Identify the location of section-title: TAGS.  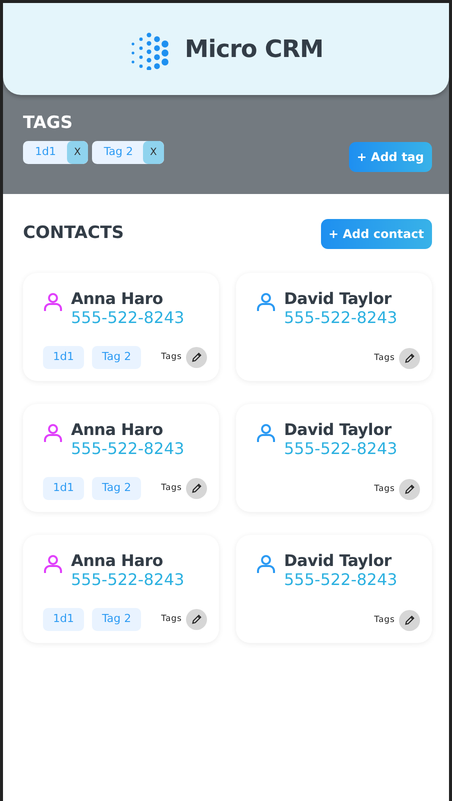
(48, 123).